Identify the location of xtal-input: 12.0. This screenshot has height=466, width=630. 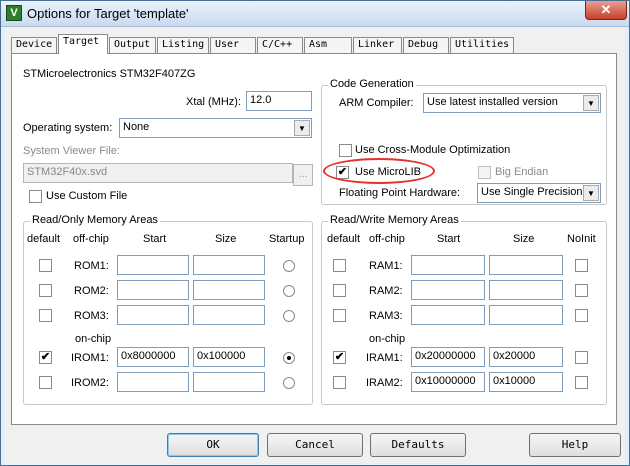
(279, 101).